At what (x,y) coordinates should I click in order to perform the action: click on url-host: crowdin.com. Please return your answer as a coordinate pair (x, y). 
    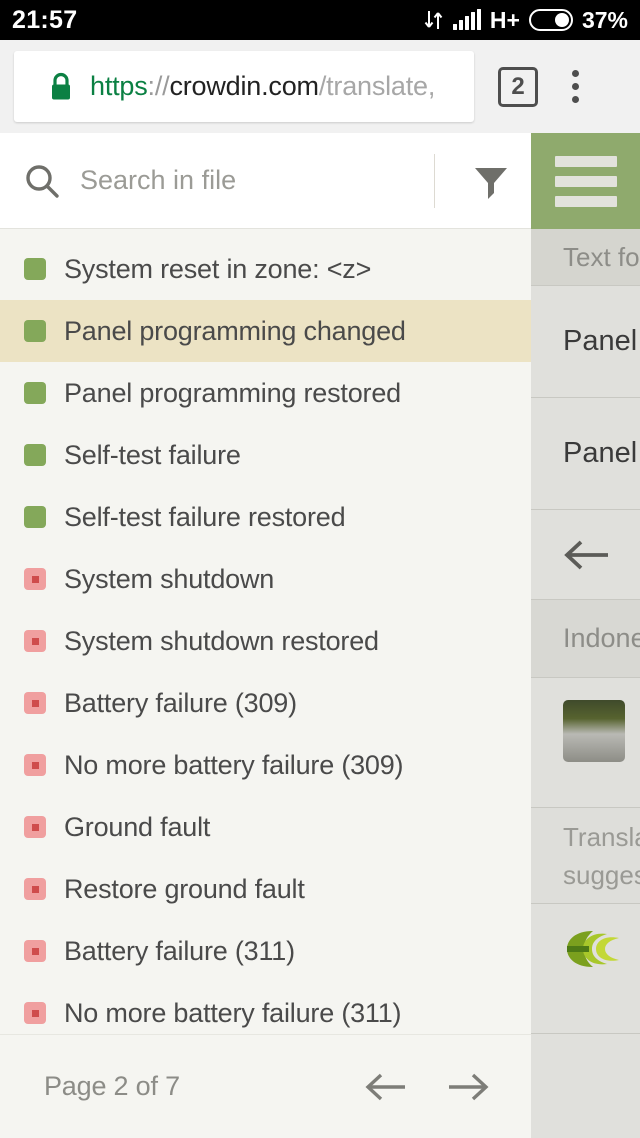
    Looking at the image, I should click on (244, 86).